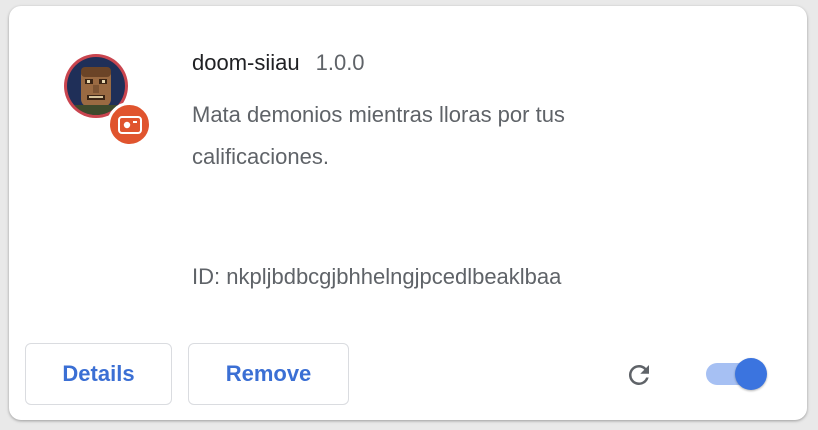  Describe the element at coordinates (377, 276) in the screenshot. I see `extension-id: ID: nkpljbdbcgjbhhelngjpcedlbeaklbaa` at that location.